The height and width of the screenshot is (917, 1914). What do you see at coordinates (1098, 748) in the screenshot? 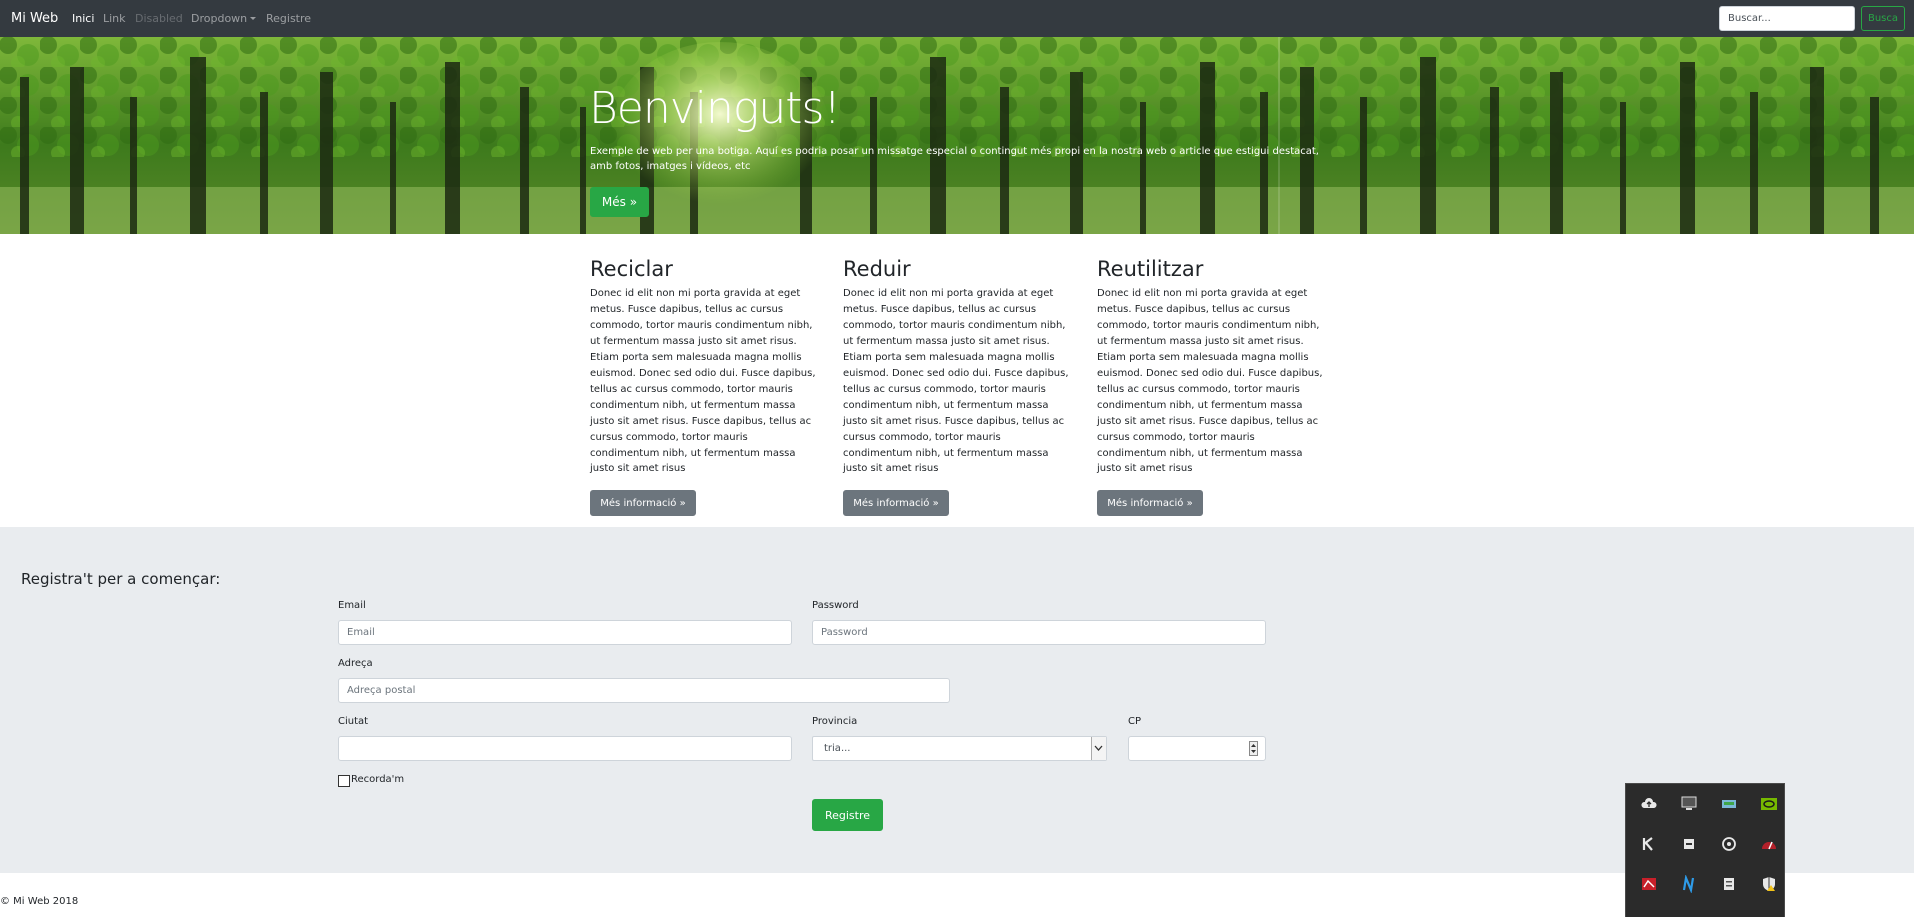
I see `chevron-down-icon` at bounding box center [1098, 748].